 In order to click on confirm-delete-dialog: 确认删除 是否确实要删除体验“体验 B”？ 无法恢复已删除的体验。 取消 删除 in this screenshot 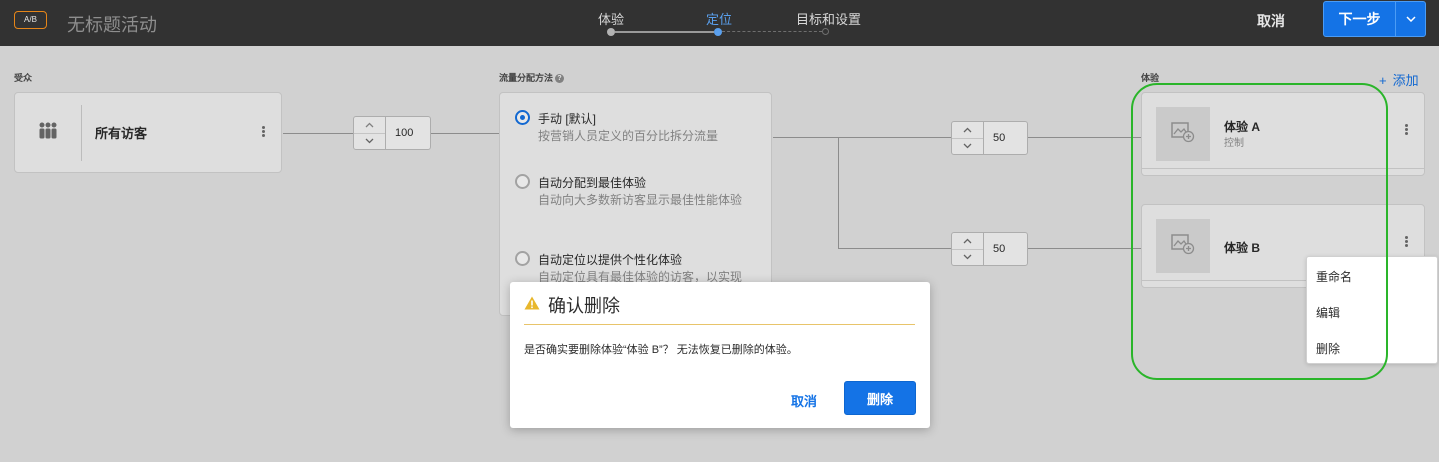, I will do `click(720, 355)`.